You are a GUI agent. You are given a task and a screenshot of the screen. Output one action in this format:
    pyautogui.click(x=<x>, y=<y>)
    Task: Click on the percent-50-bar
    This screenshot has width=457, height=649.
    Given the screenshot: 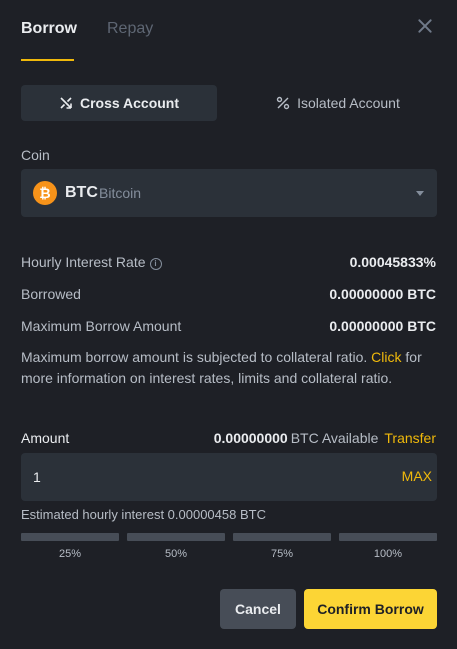 What is the action you would take?
    pyautogui.click(x=176, y=537)
    